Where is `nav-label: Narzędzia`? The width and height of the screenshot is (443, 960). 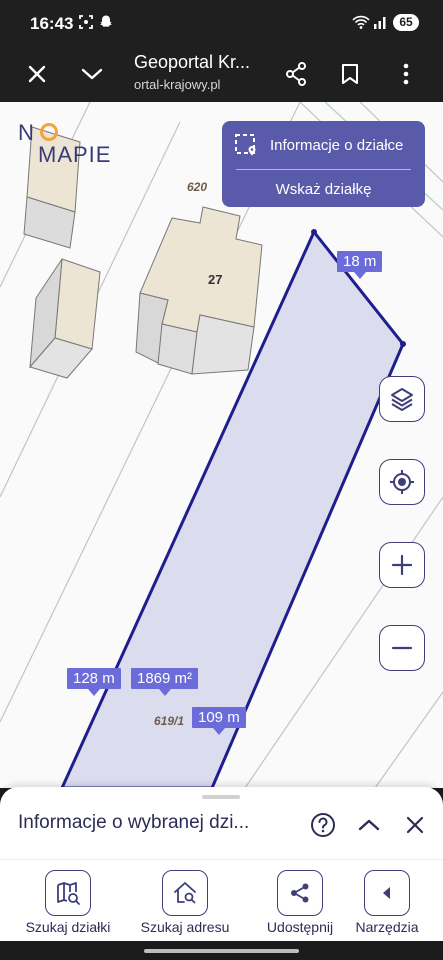
nav-label: Narzędzia is located at coordinates (387, 927).